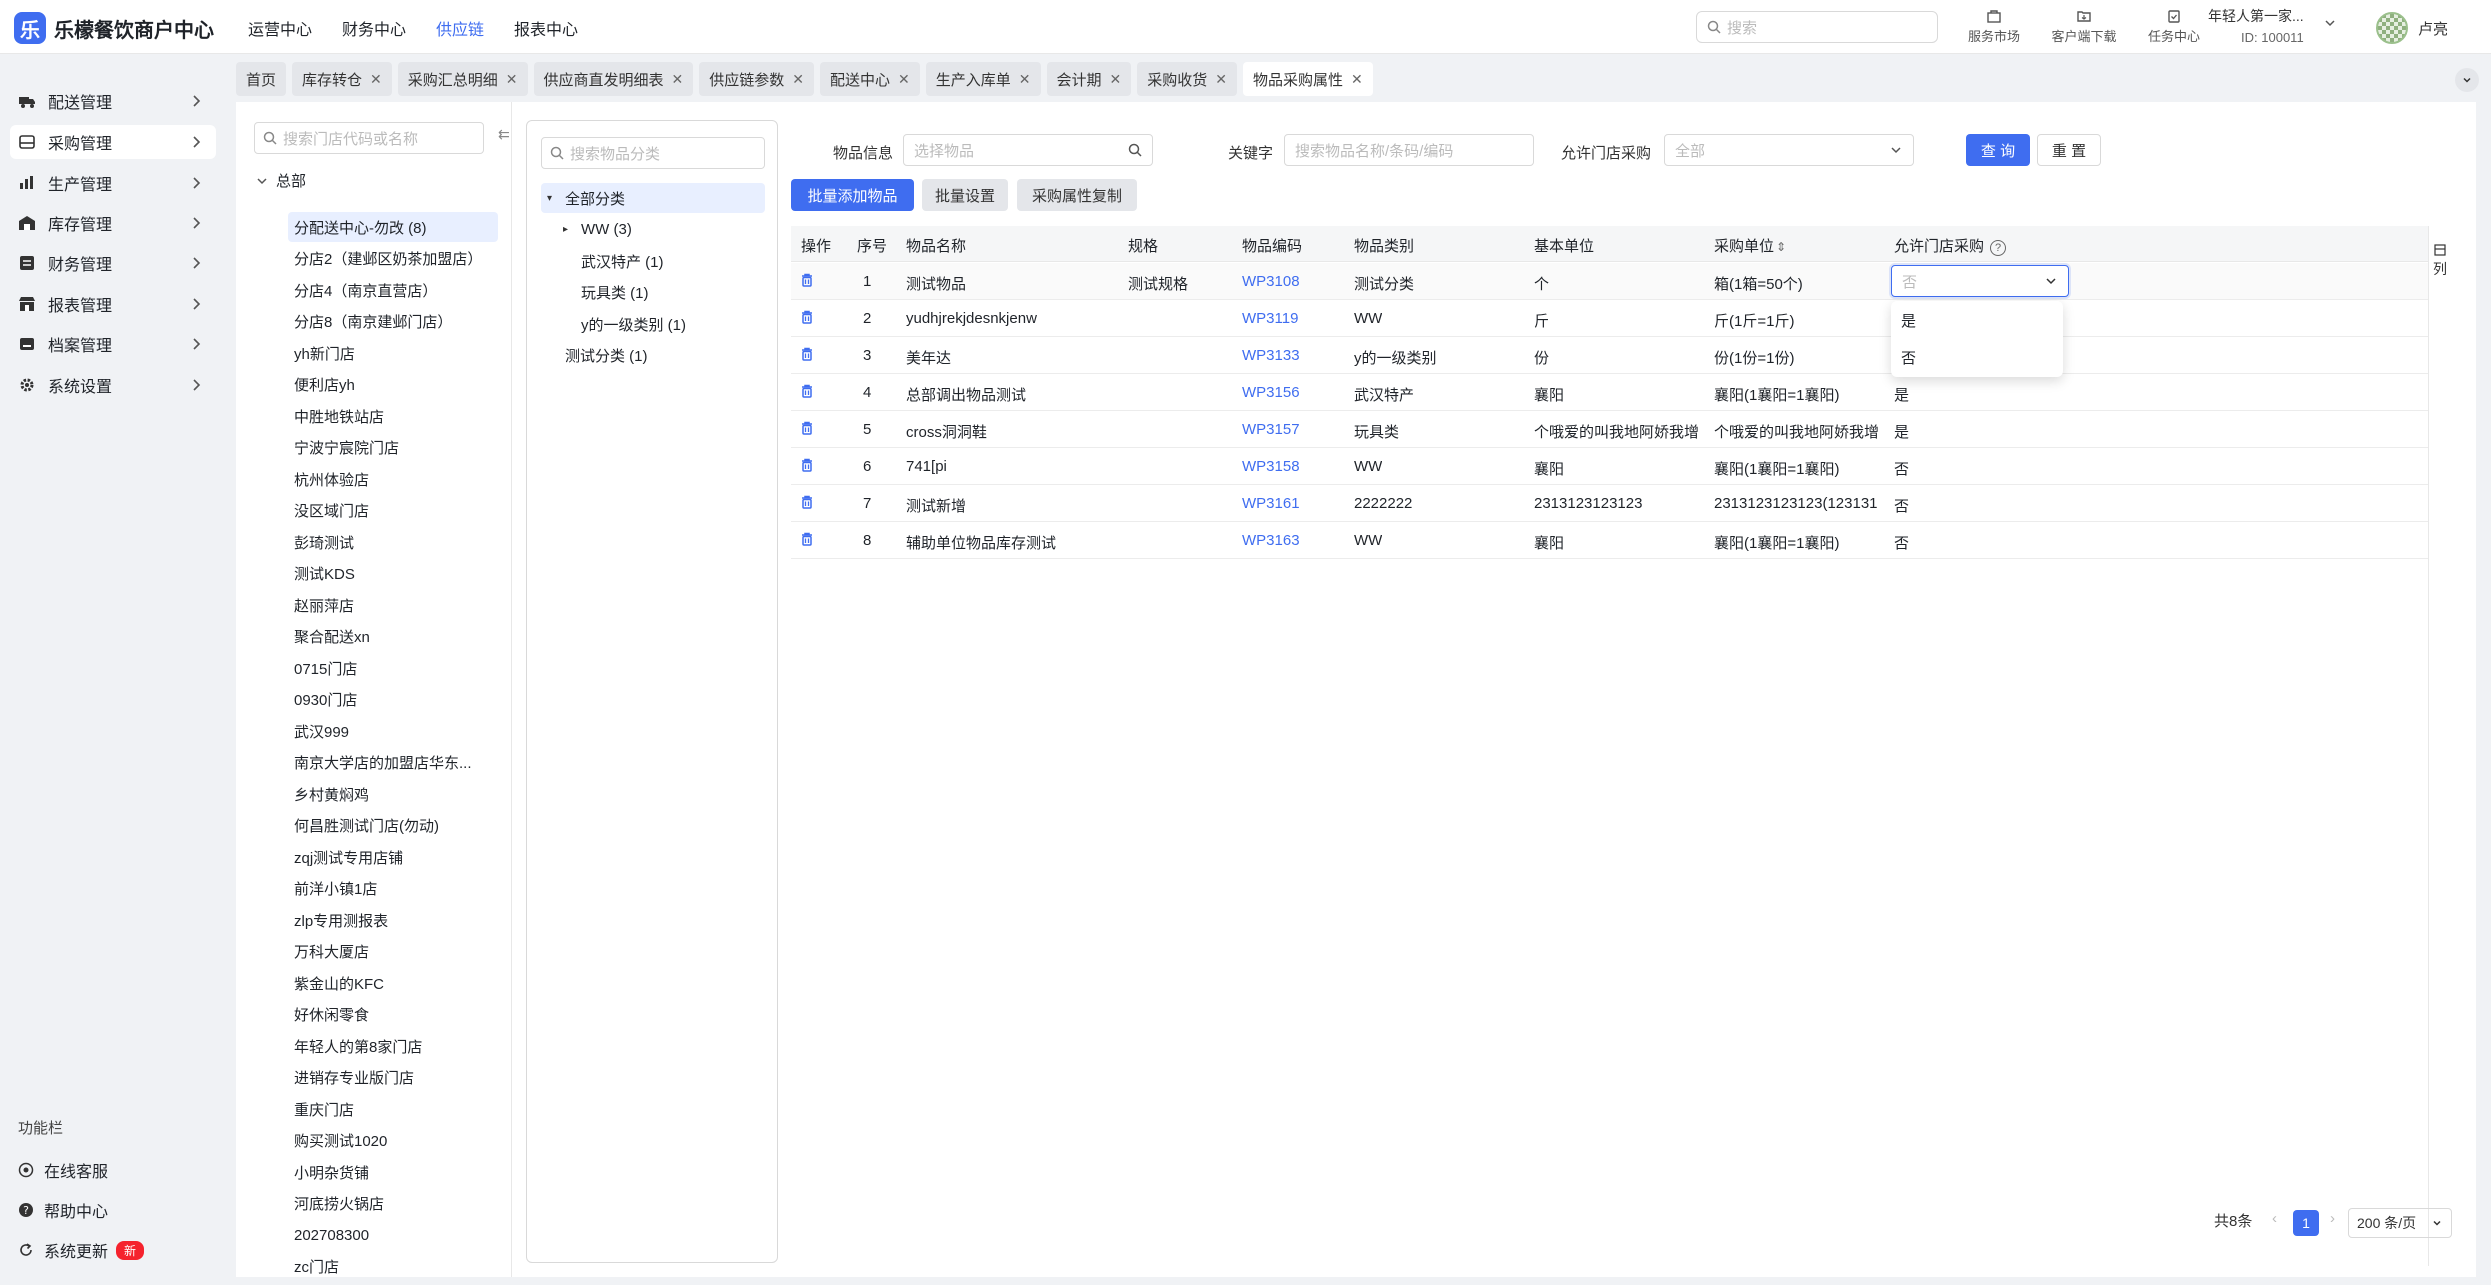 The height and width of the screenshot is (1285, 2491). Describe the element at coordinates (1908, 320) in the screenshot. I see `dropdown-option-yes: 是` at that location.